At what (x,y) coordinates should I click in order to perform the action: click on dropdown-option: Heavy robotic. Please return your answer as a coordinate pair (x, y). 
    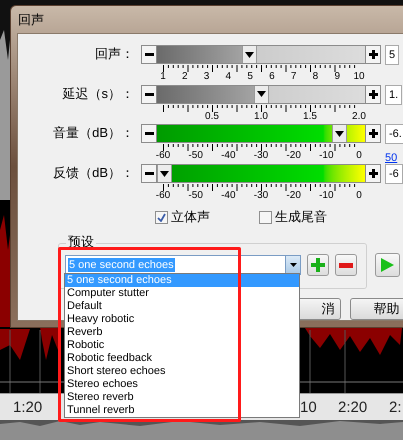
    Looking at the image, I should click on (182, 319).